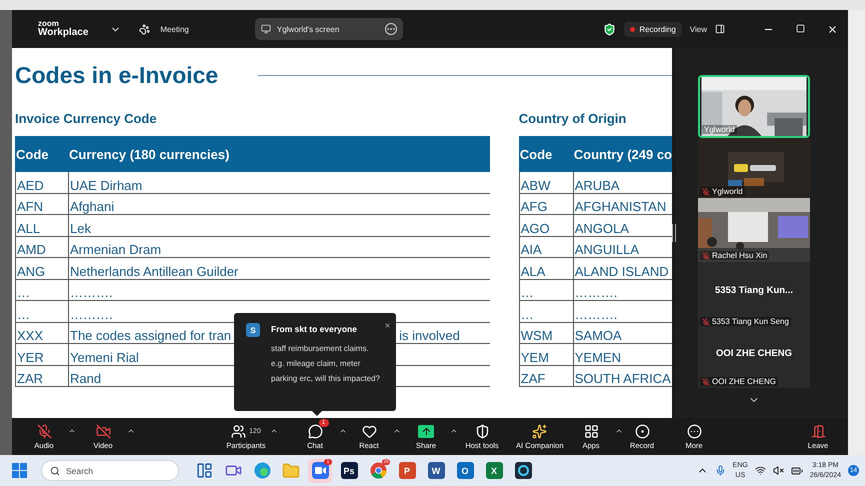 This screenshot has width=865, height=486. What do you see at coordinates (591, 431) in the screenshot?
I see `apps-icon` at bounding box center [591, 431].